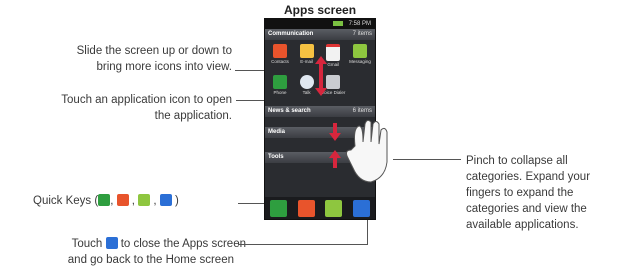  Describe the element at coordinates (303, 244) in the screenshot. I see `leader-line-touch-close` at that location.